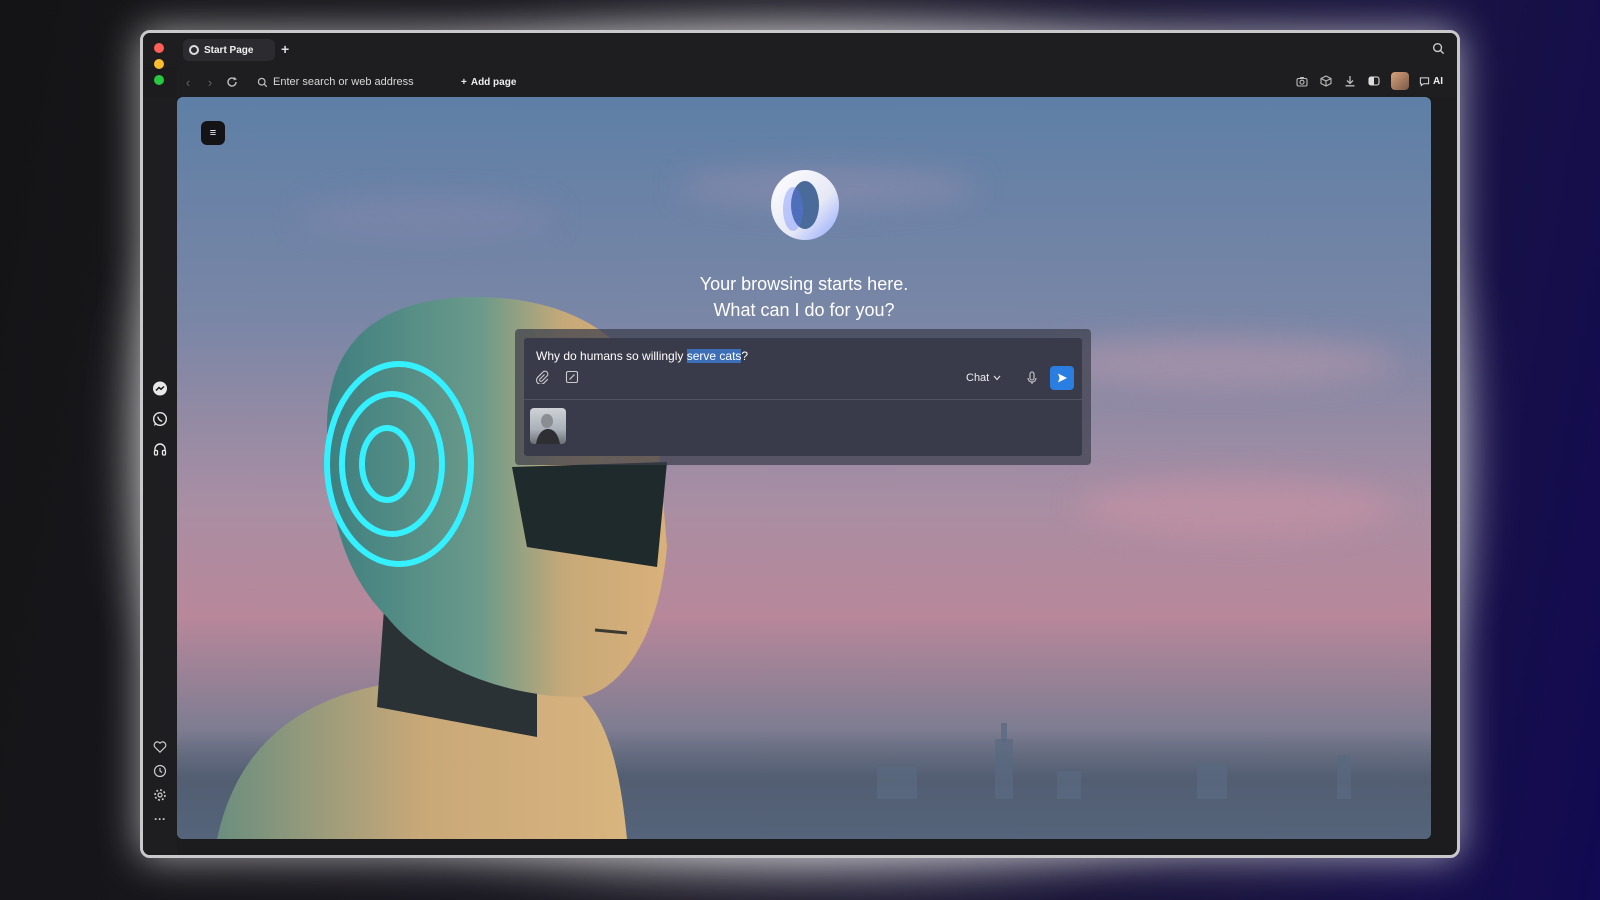  I want to click on chat-prompt-text: Why do humans so willingly serve cats?, so click(642, 356).